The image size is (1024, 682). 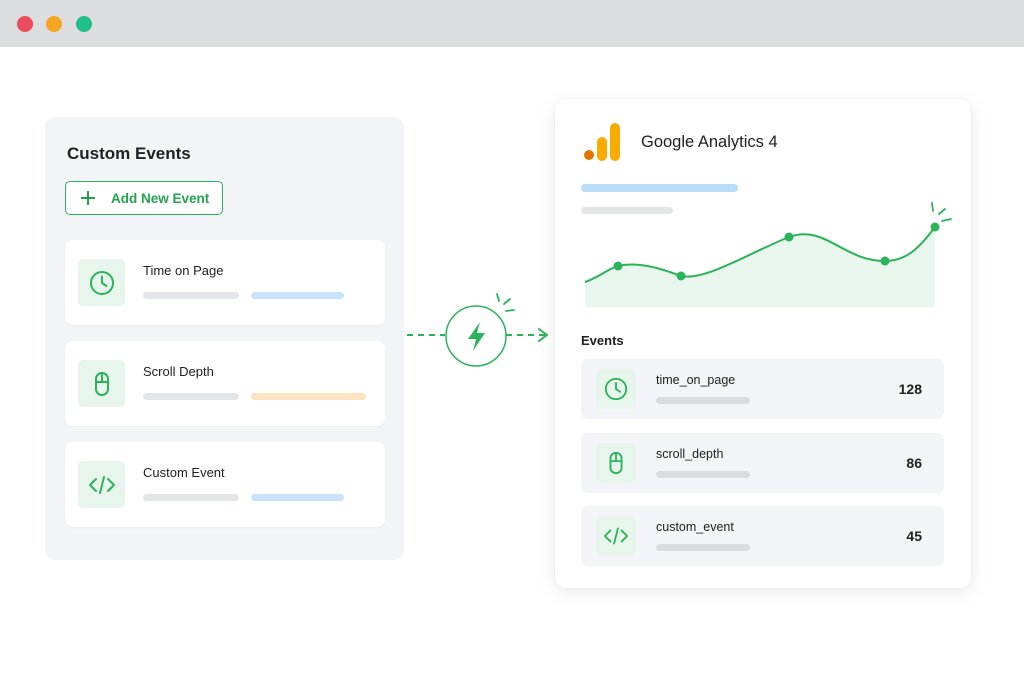 What do you see at coordinates (760, 267) in the screenshot?
I see `chart-area` at bounding box center [760, 267].